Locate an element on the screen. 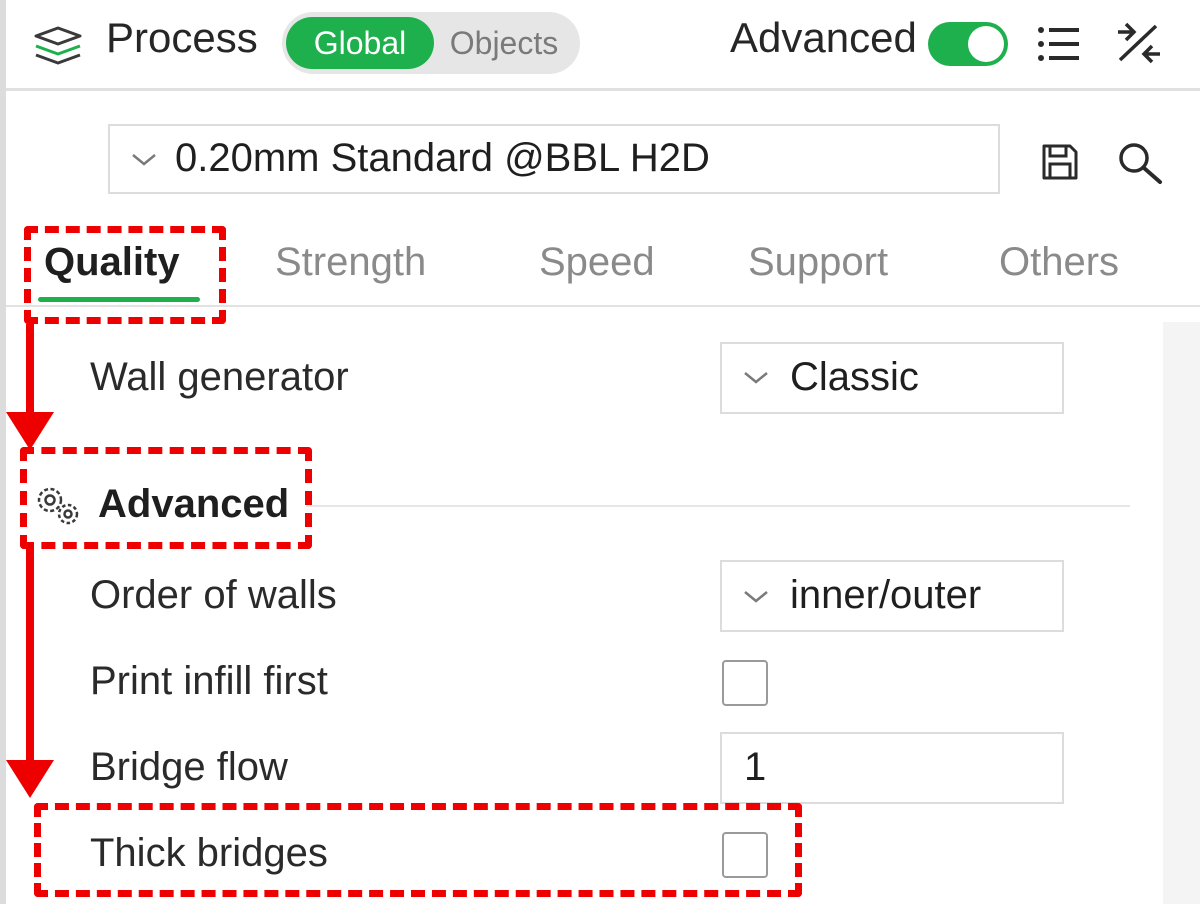 The height and width of the screenshot is (904, 1200). order-of-walls-label: Order of walls is located at coordinates (213, 595).